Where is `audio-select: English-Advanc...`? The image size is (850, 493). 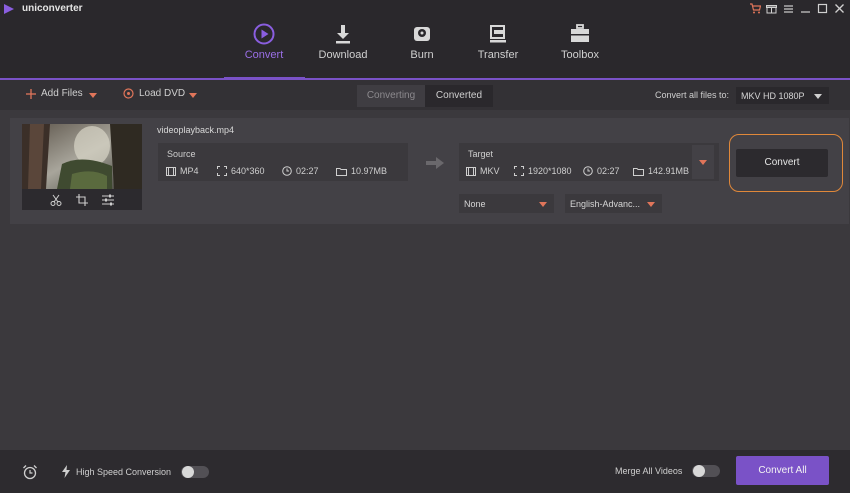
audio-select: English-Advanc... is located at coordinates (613, 203).